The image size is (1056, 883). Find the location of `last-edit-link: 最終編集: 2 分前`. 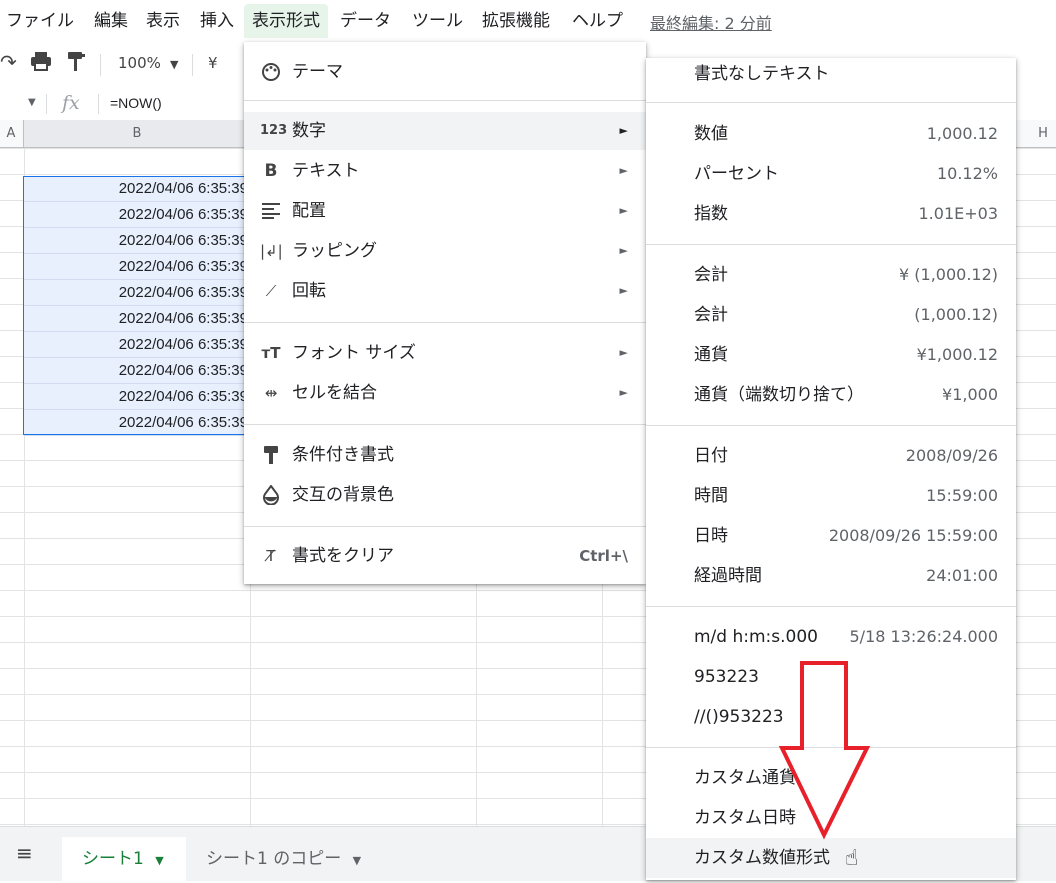

last-edit-link: 最終編集: 2 分前 is located at coordinates (711, 22).